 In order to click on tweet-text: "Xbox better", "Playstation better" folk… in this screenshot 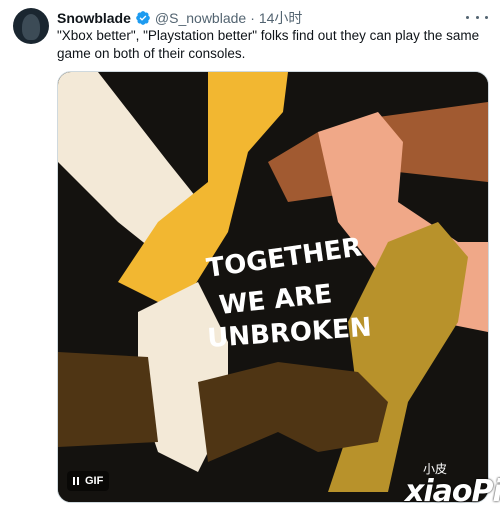, I will do `click(268, 44)`.